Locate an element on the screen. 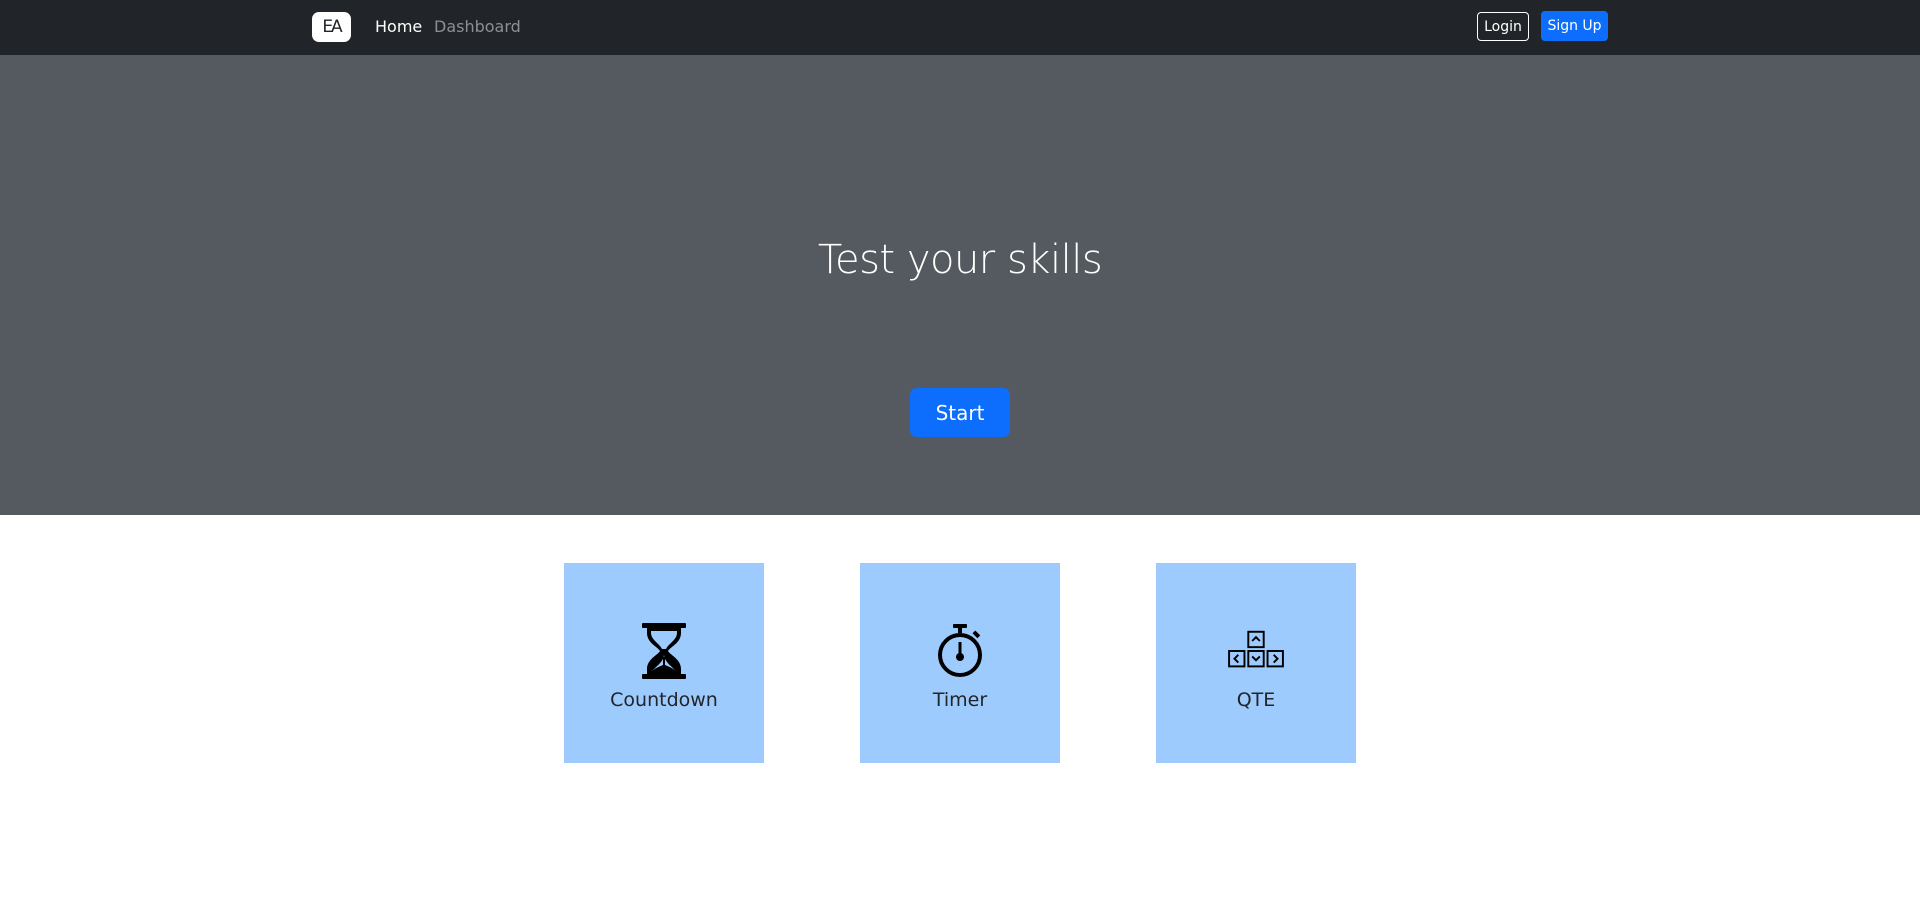  card-label-qte: QTE is located at coordinates (1256, 700).